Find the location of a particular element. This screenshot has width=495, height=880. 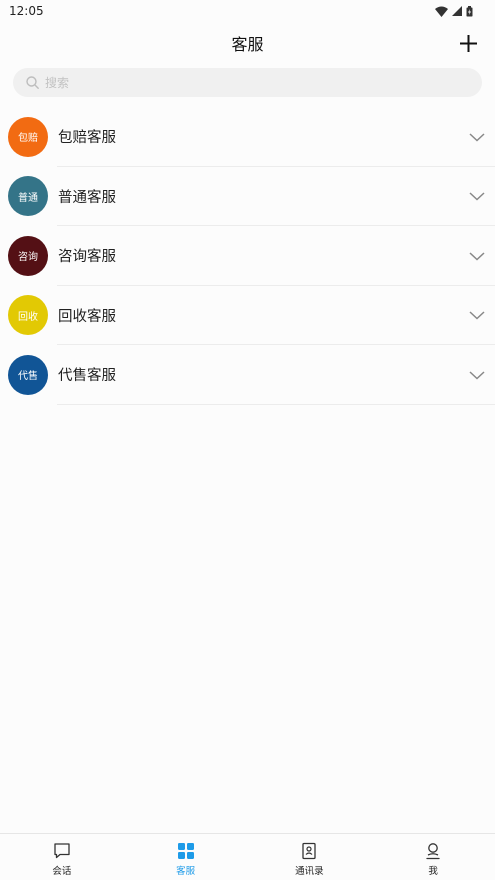

add-button is located at coordinates (468, 43).